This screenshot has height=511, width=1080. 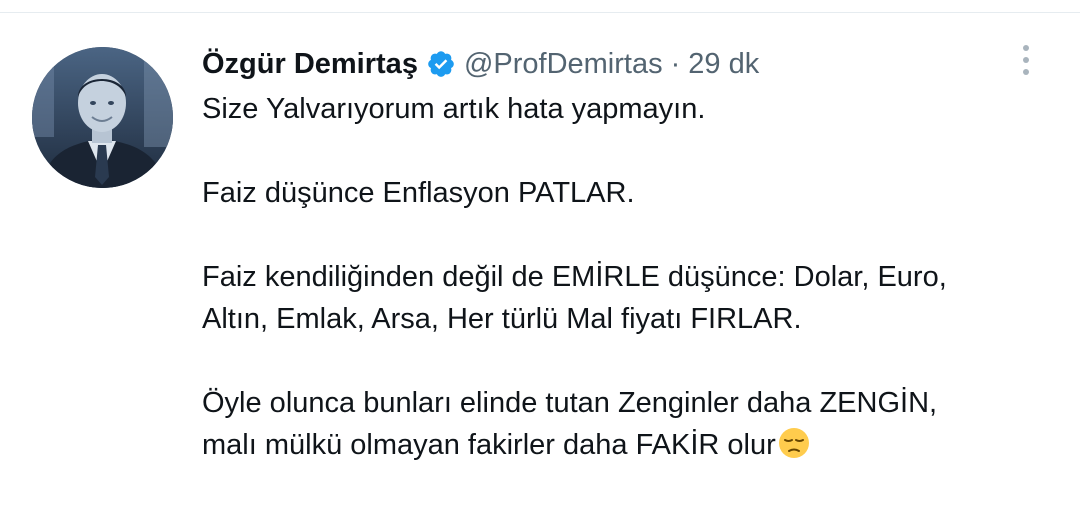 I want to click on tweet-line: Faiz düşünce Enflasyon PATLAR., so click(x=418, y=193).